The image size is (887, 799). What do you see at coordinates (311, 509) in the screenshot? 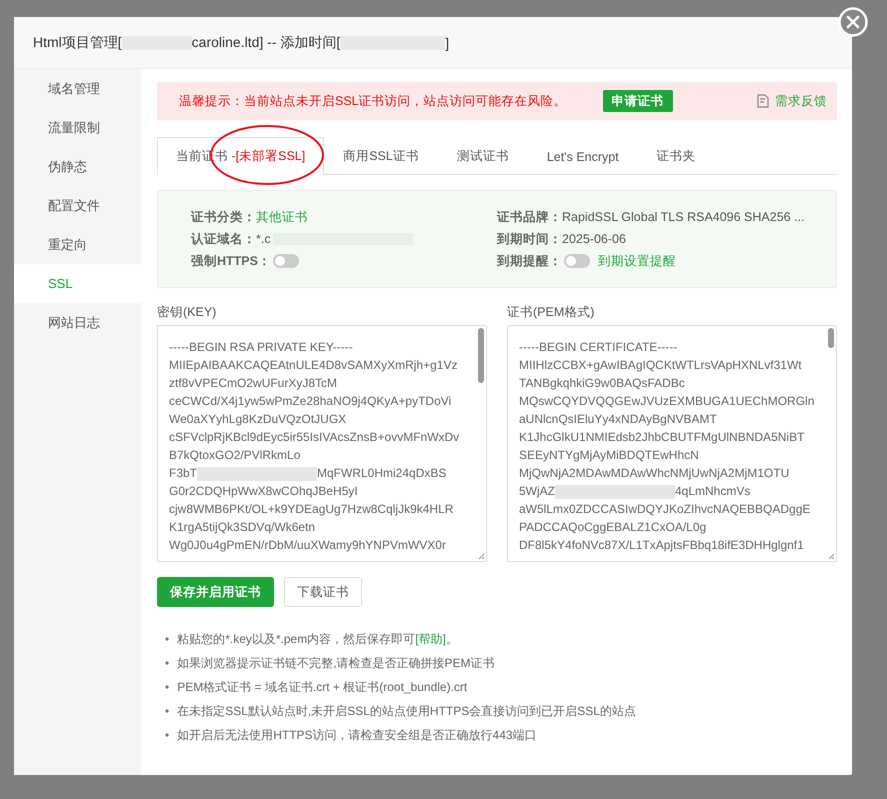
I see `text-line: cjw8WMB6PKt/OL+k9YDEagUg7Hzw8CqljJk9k4HLR` at bounding box center [311, 509].